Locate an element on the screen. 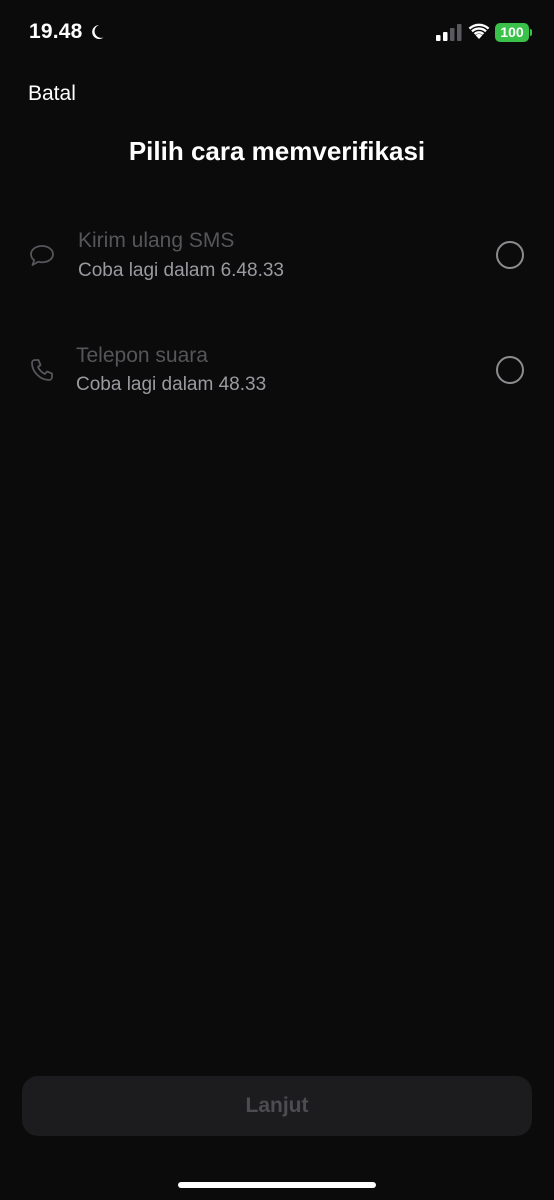  option-subtitle: Coba lagi dalam 6.48.33 is located at coordinates (181, 270).